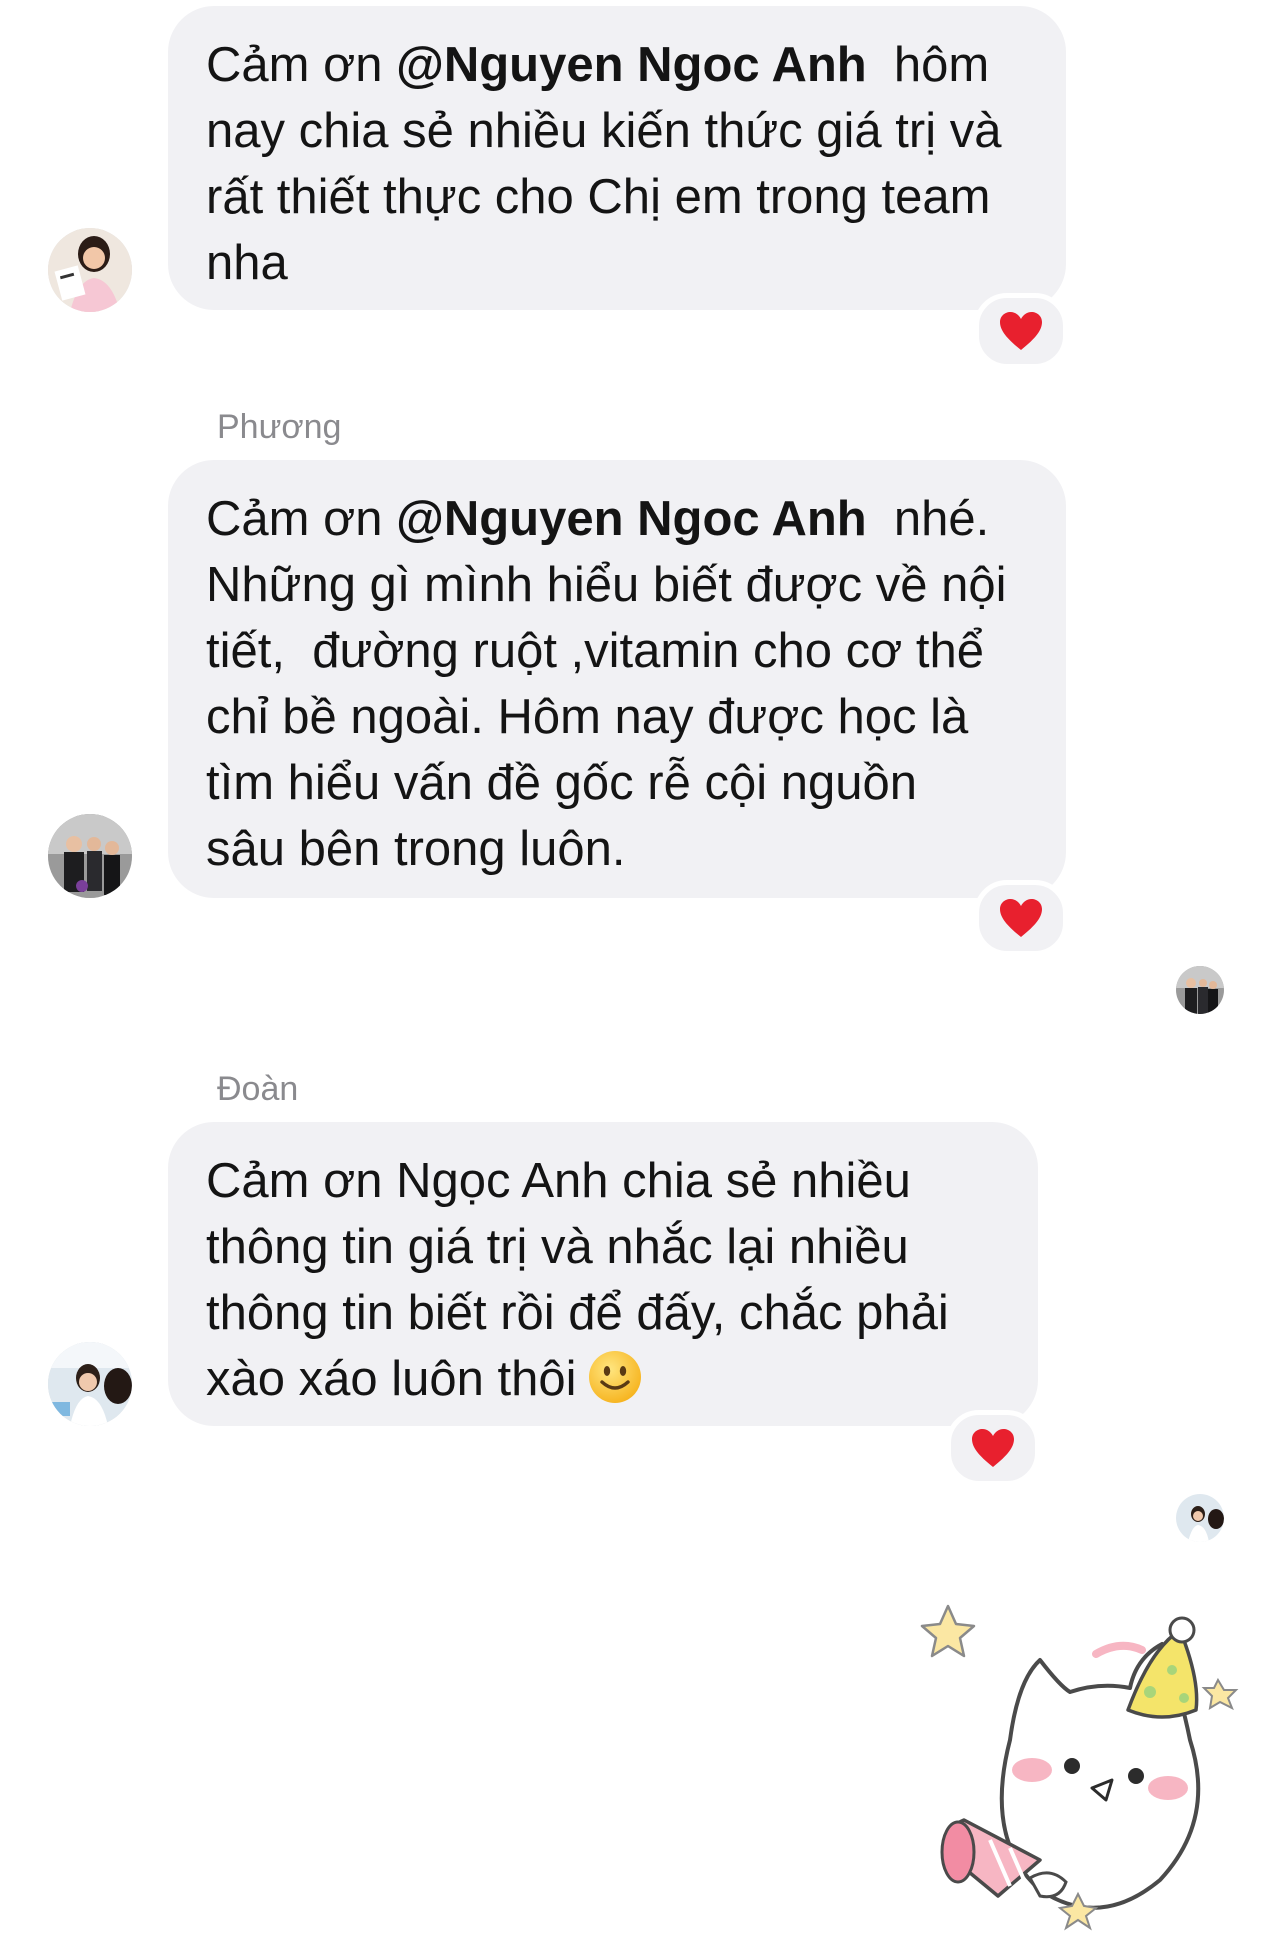 Image resolution: width=1284 pixels, height=1960 pixels. What do you see at coordinates (598, 197) in the screenshot?
I see `message-line: rất thiết thực cho Chị em trong team` at bounding box center [598, 197].